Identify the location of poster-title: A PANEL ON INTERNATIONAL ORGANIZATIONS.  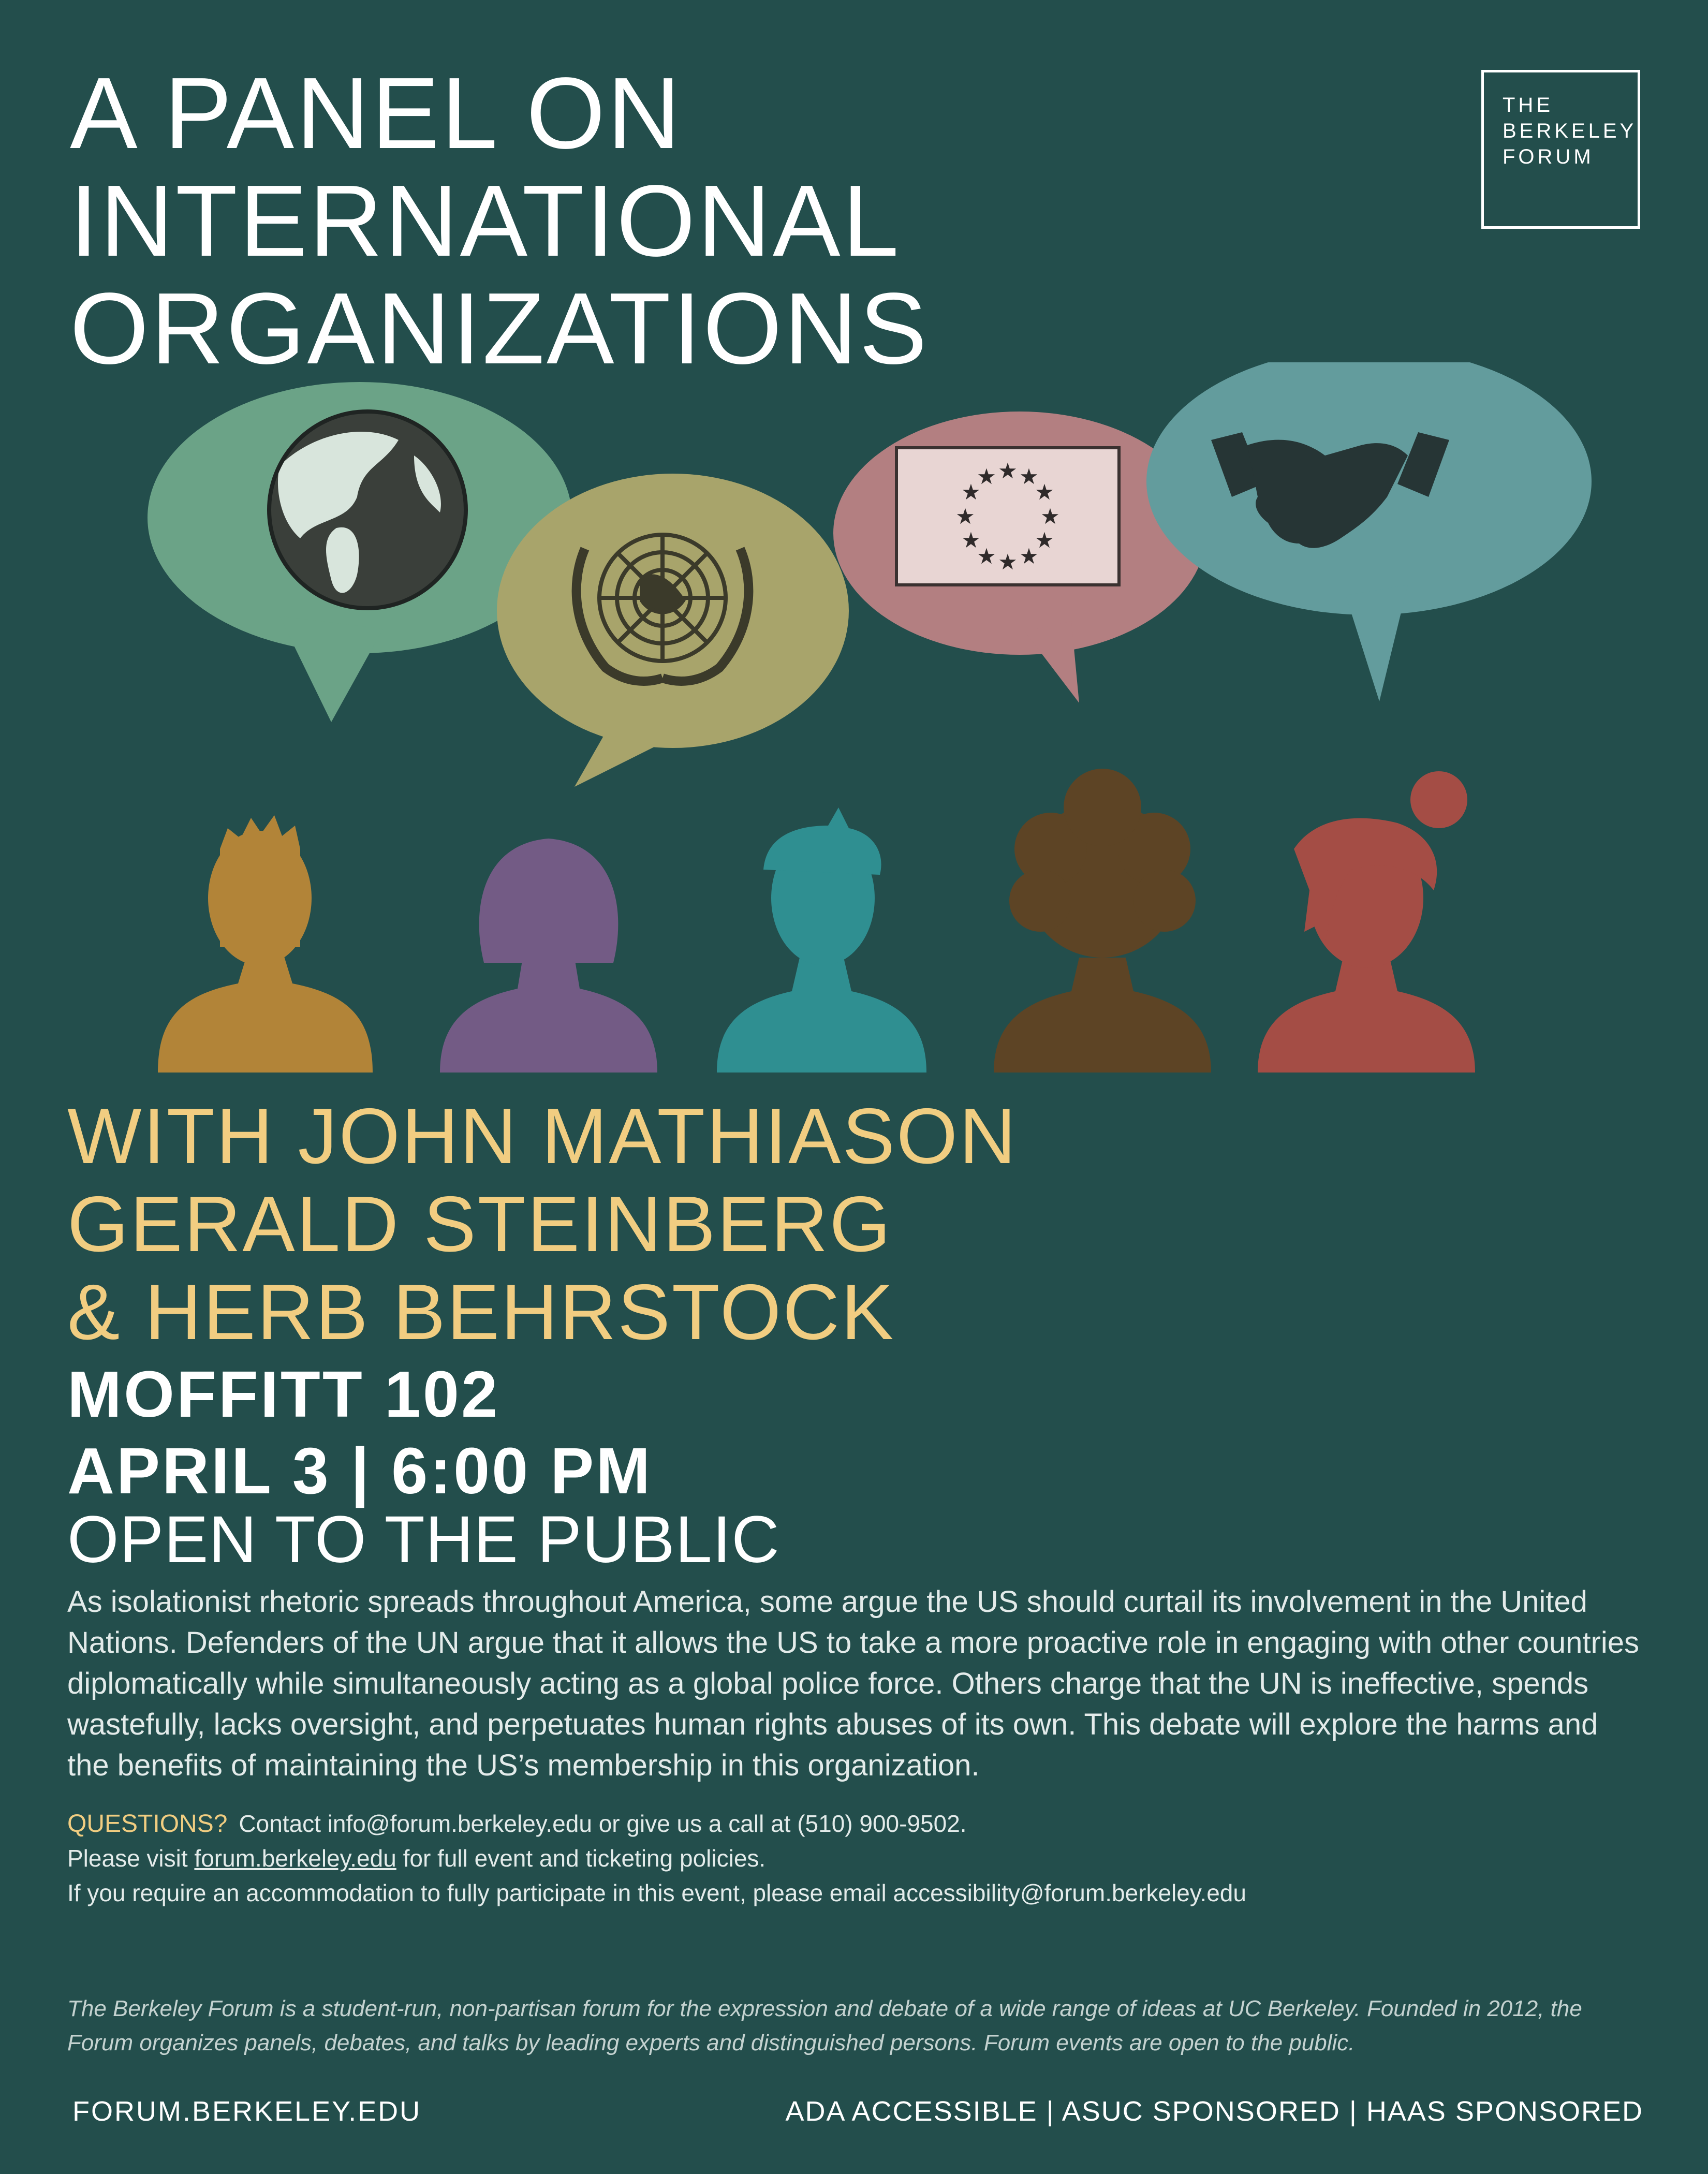
(499, 221).